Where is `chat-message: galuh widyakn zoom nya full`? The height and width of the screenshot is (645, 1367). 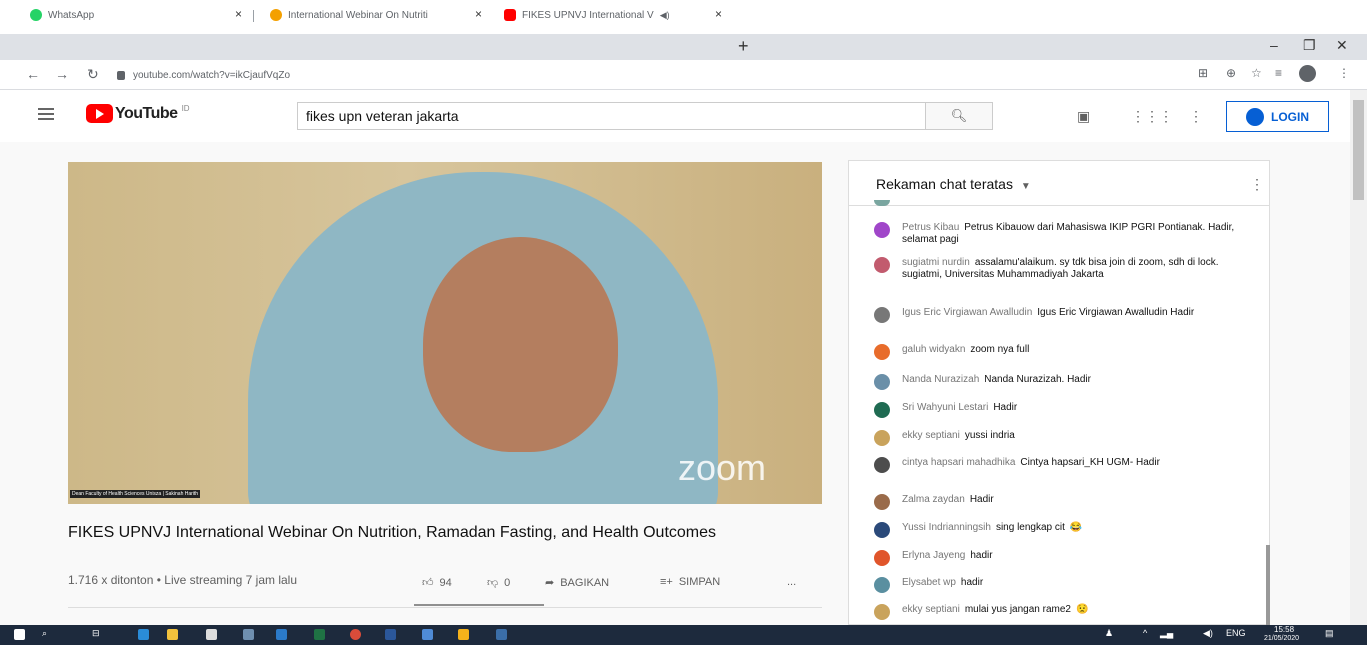
chat-message: galuh widyakn zoom nya full is located at coordinates (1059, 352).